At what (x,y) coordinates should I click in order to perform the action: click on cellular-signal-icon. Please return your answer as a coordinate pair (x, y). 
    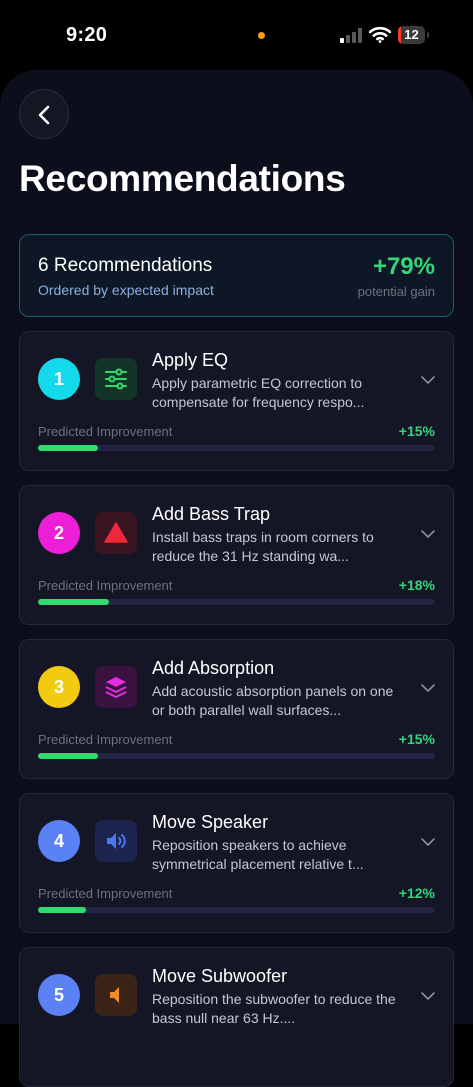
    Looking at the image, I should click on (351, 35).